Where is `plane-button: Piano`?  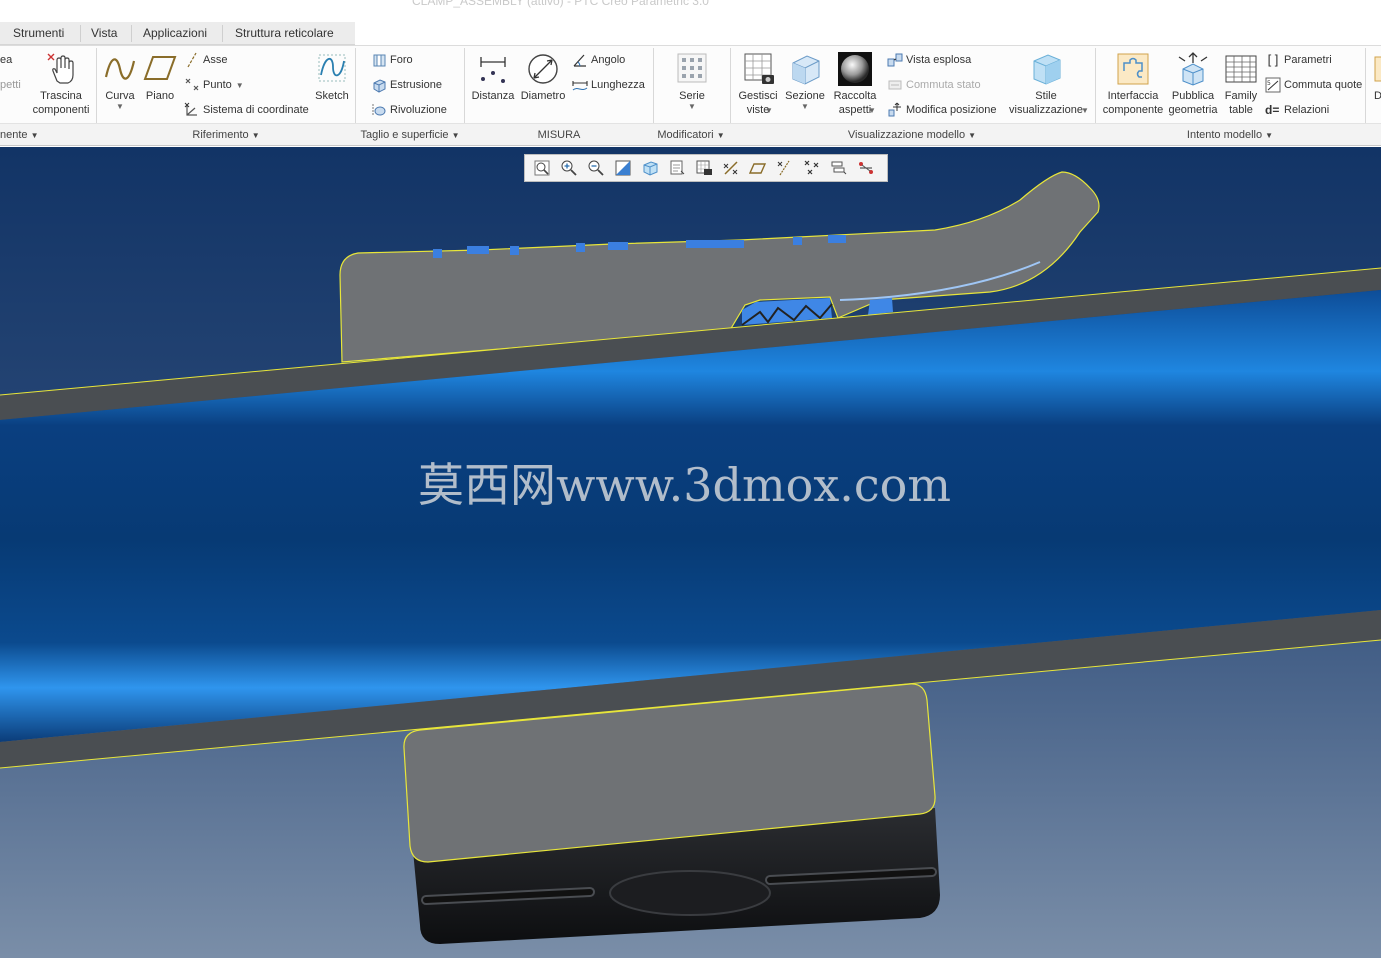
plane-button: Piano is located at coordinates (160, 77).